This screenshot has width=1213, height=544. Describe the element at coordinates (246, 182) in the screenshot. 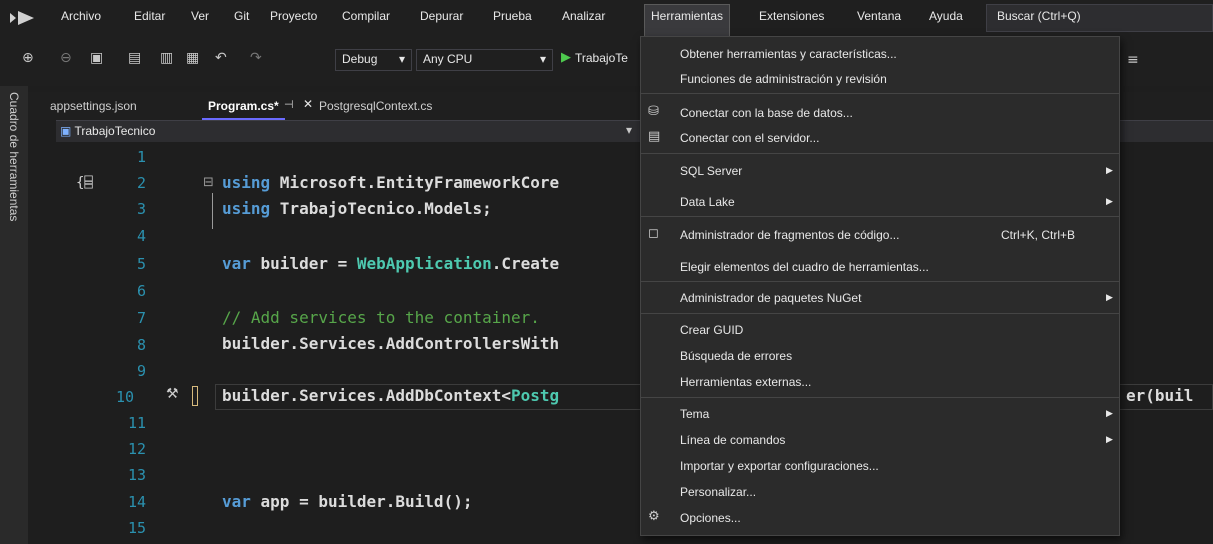

I see `keyword: using` at that location.